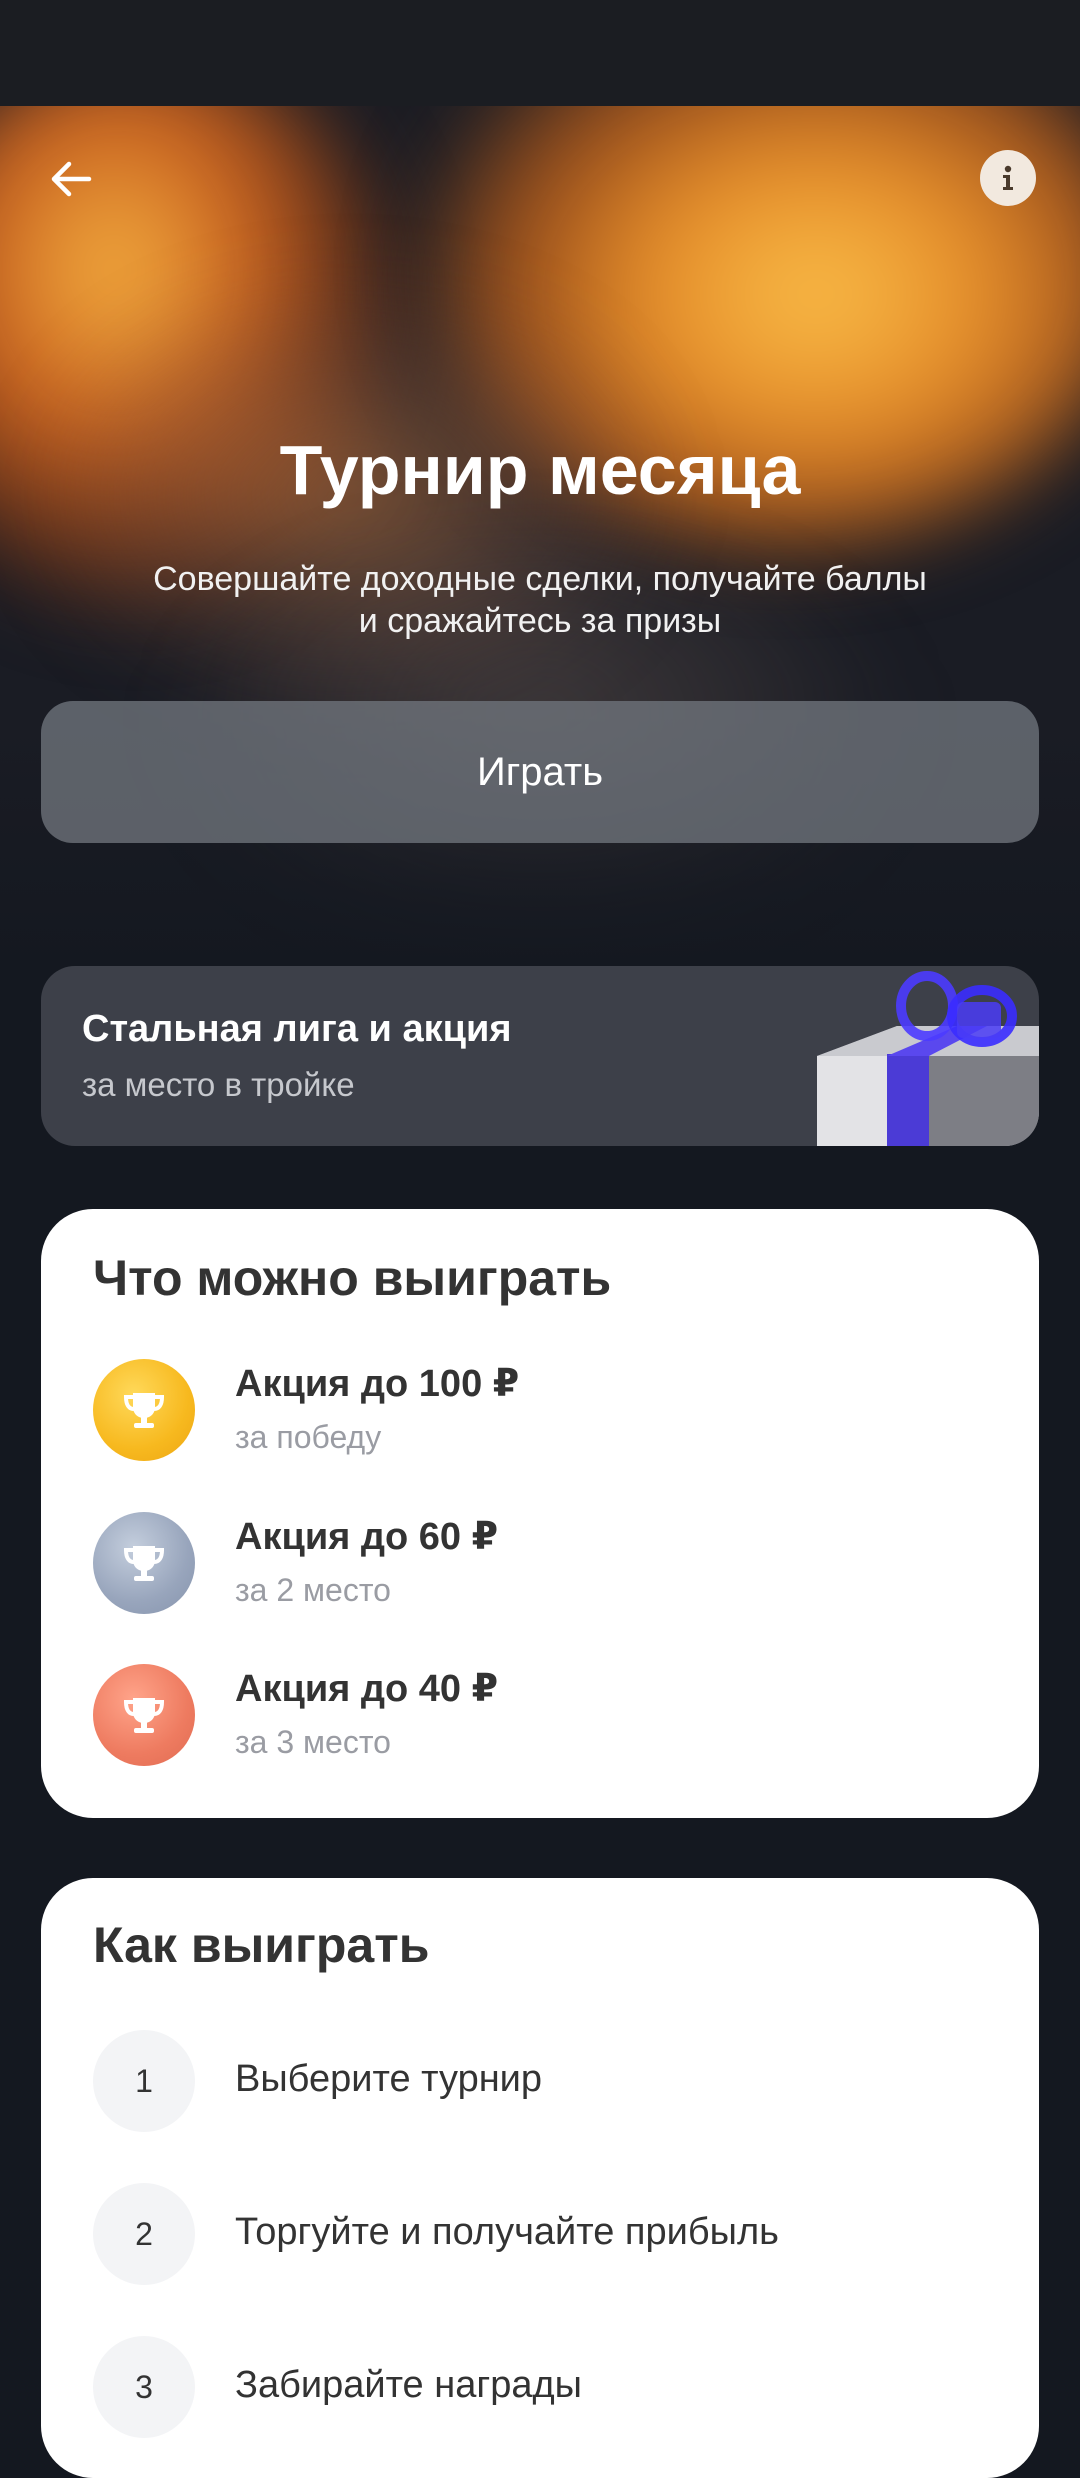 This screenshot has height=2478, width=1080. I want to click on bronze-medal, so click(144, 1715).